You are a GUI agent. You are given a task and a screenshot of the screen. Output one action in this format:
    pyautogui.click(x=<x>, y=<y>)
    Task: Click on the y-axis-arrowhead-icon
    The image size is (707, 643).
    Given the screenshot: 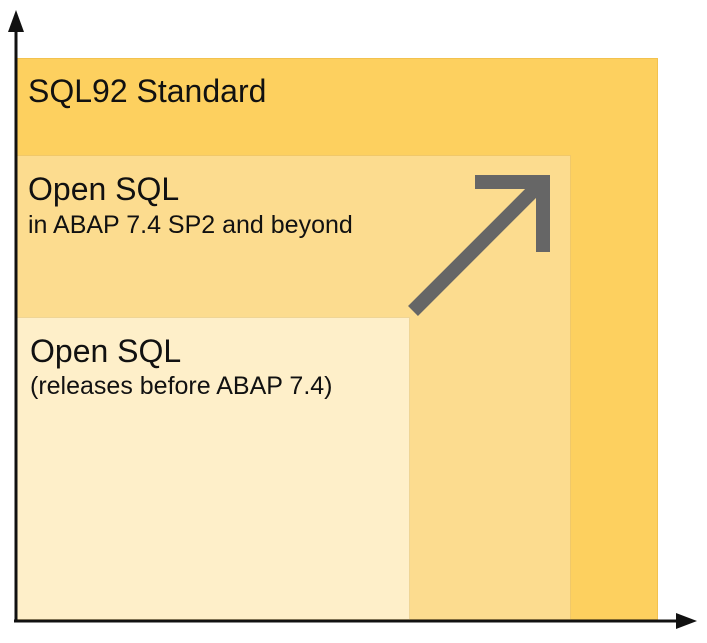 What is the action you would take?
    pyautogui.click(x=16, y=21)
    